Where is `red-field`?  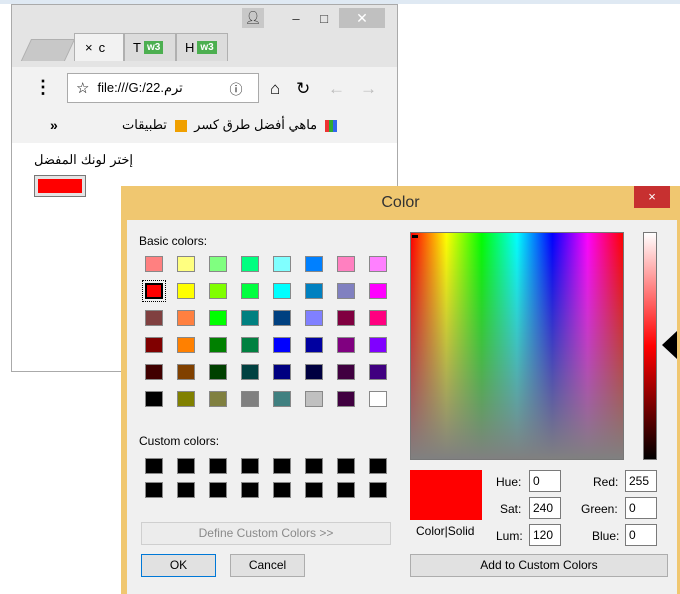
red-field is located at coordinates (641, 481).